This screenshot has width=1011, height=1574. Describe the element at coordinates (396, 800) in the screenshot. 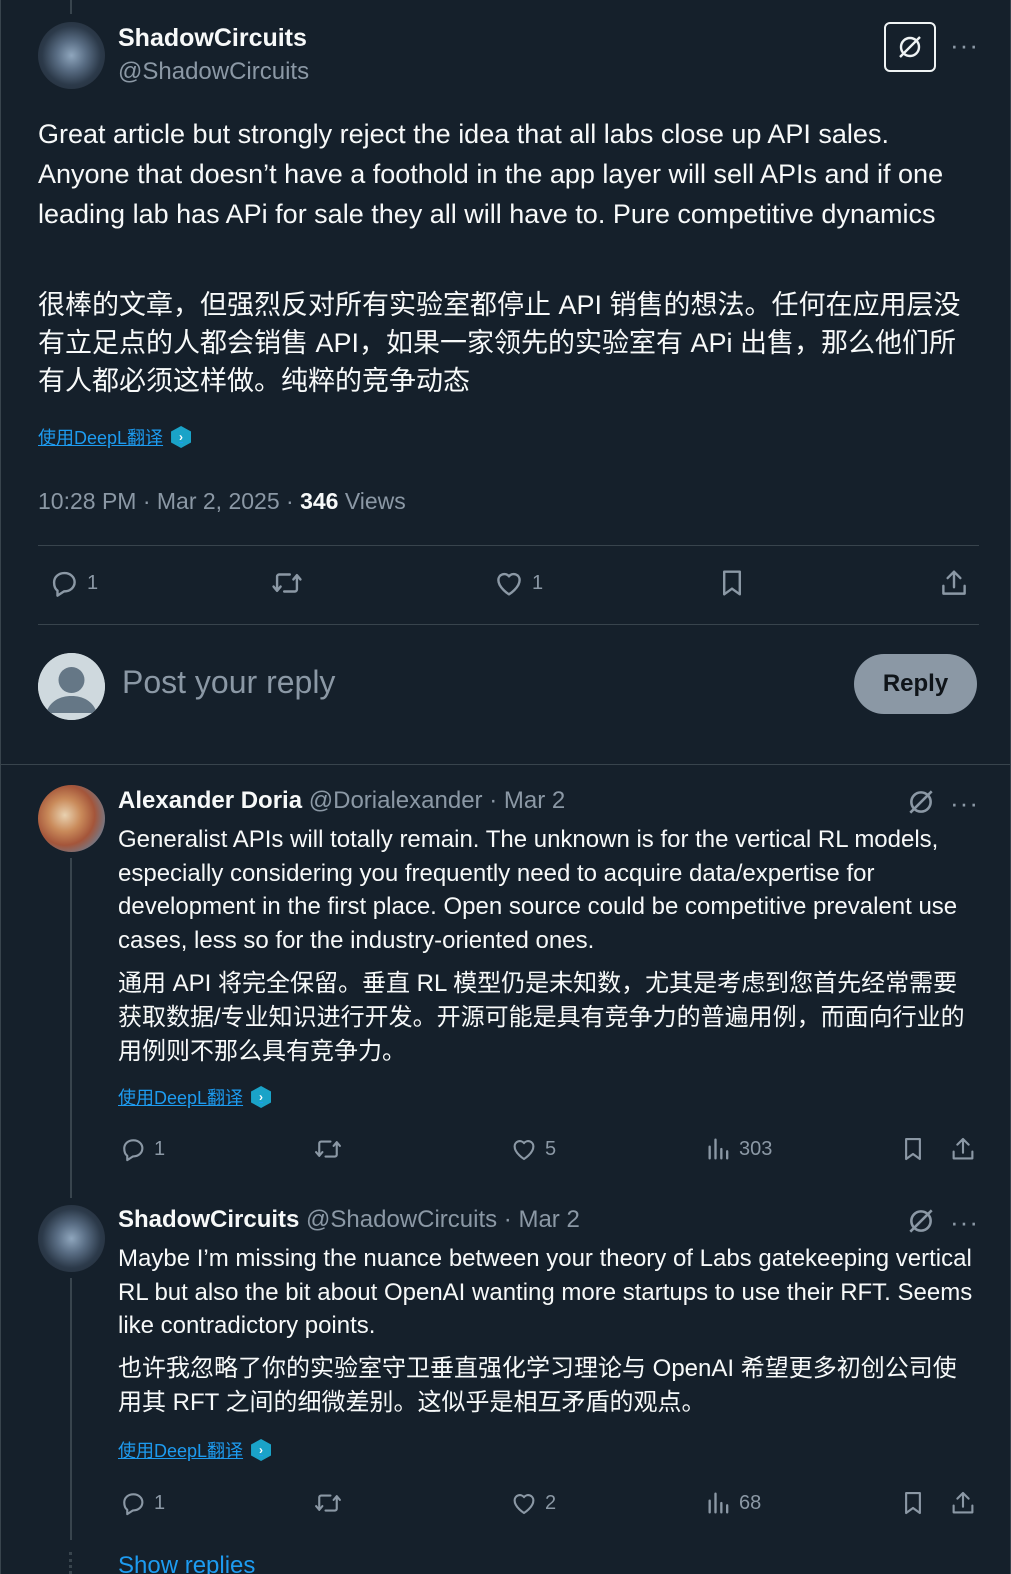

I see `author-handle: @Dorialexander` at that location.